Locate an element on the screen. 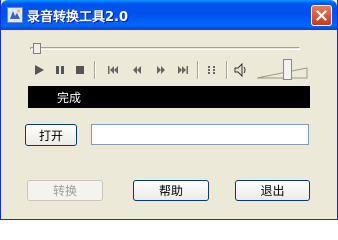 The height and width of the screenshot is (240, 338). status-display: 完成 is located at coordinates (169, 97).